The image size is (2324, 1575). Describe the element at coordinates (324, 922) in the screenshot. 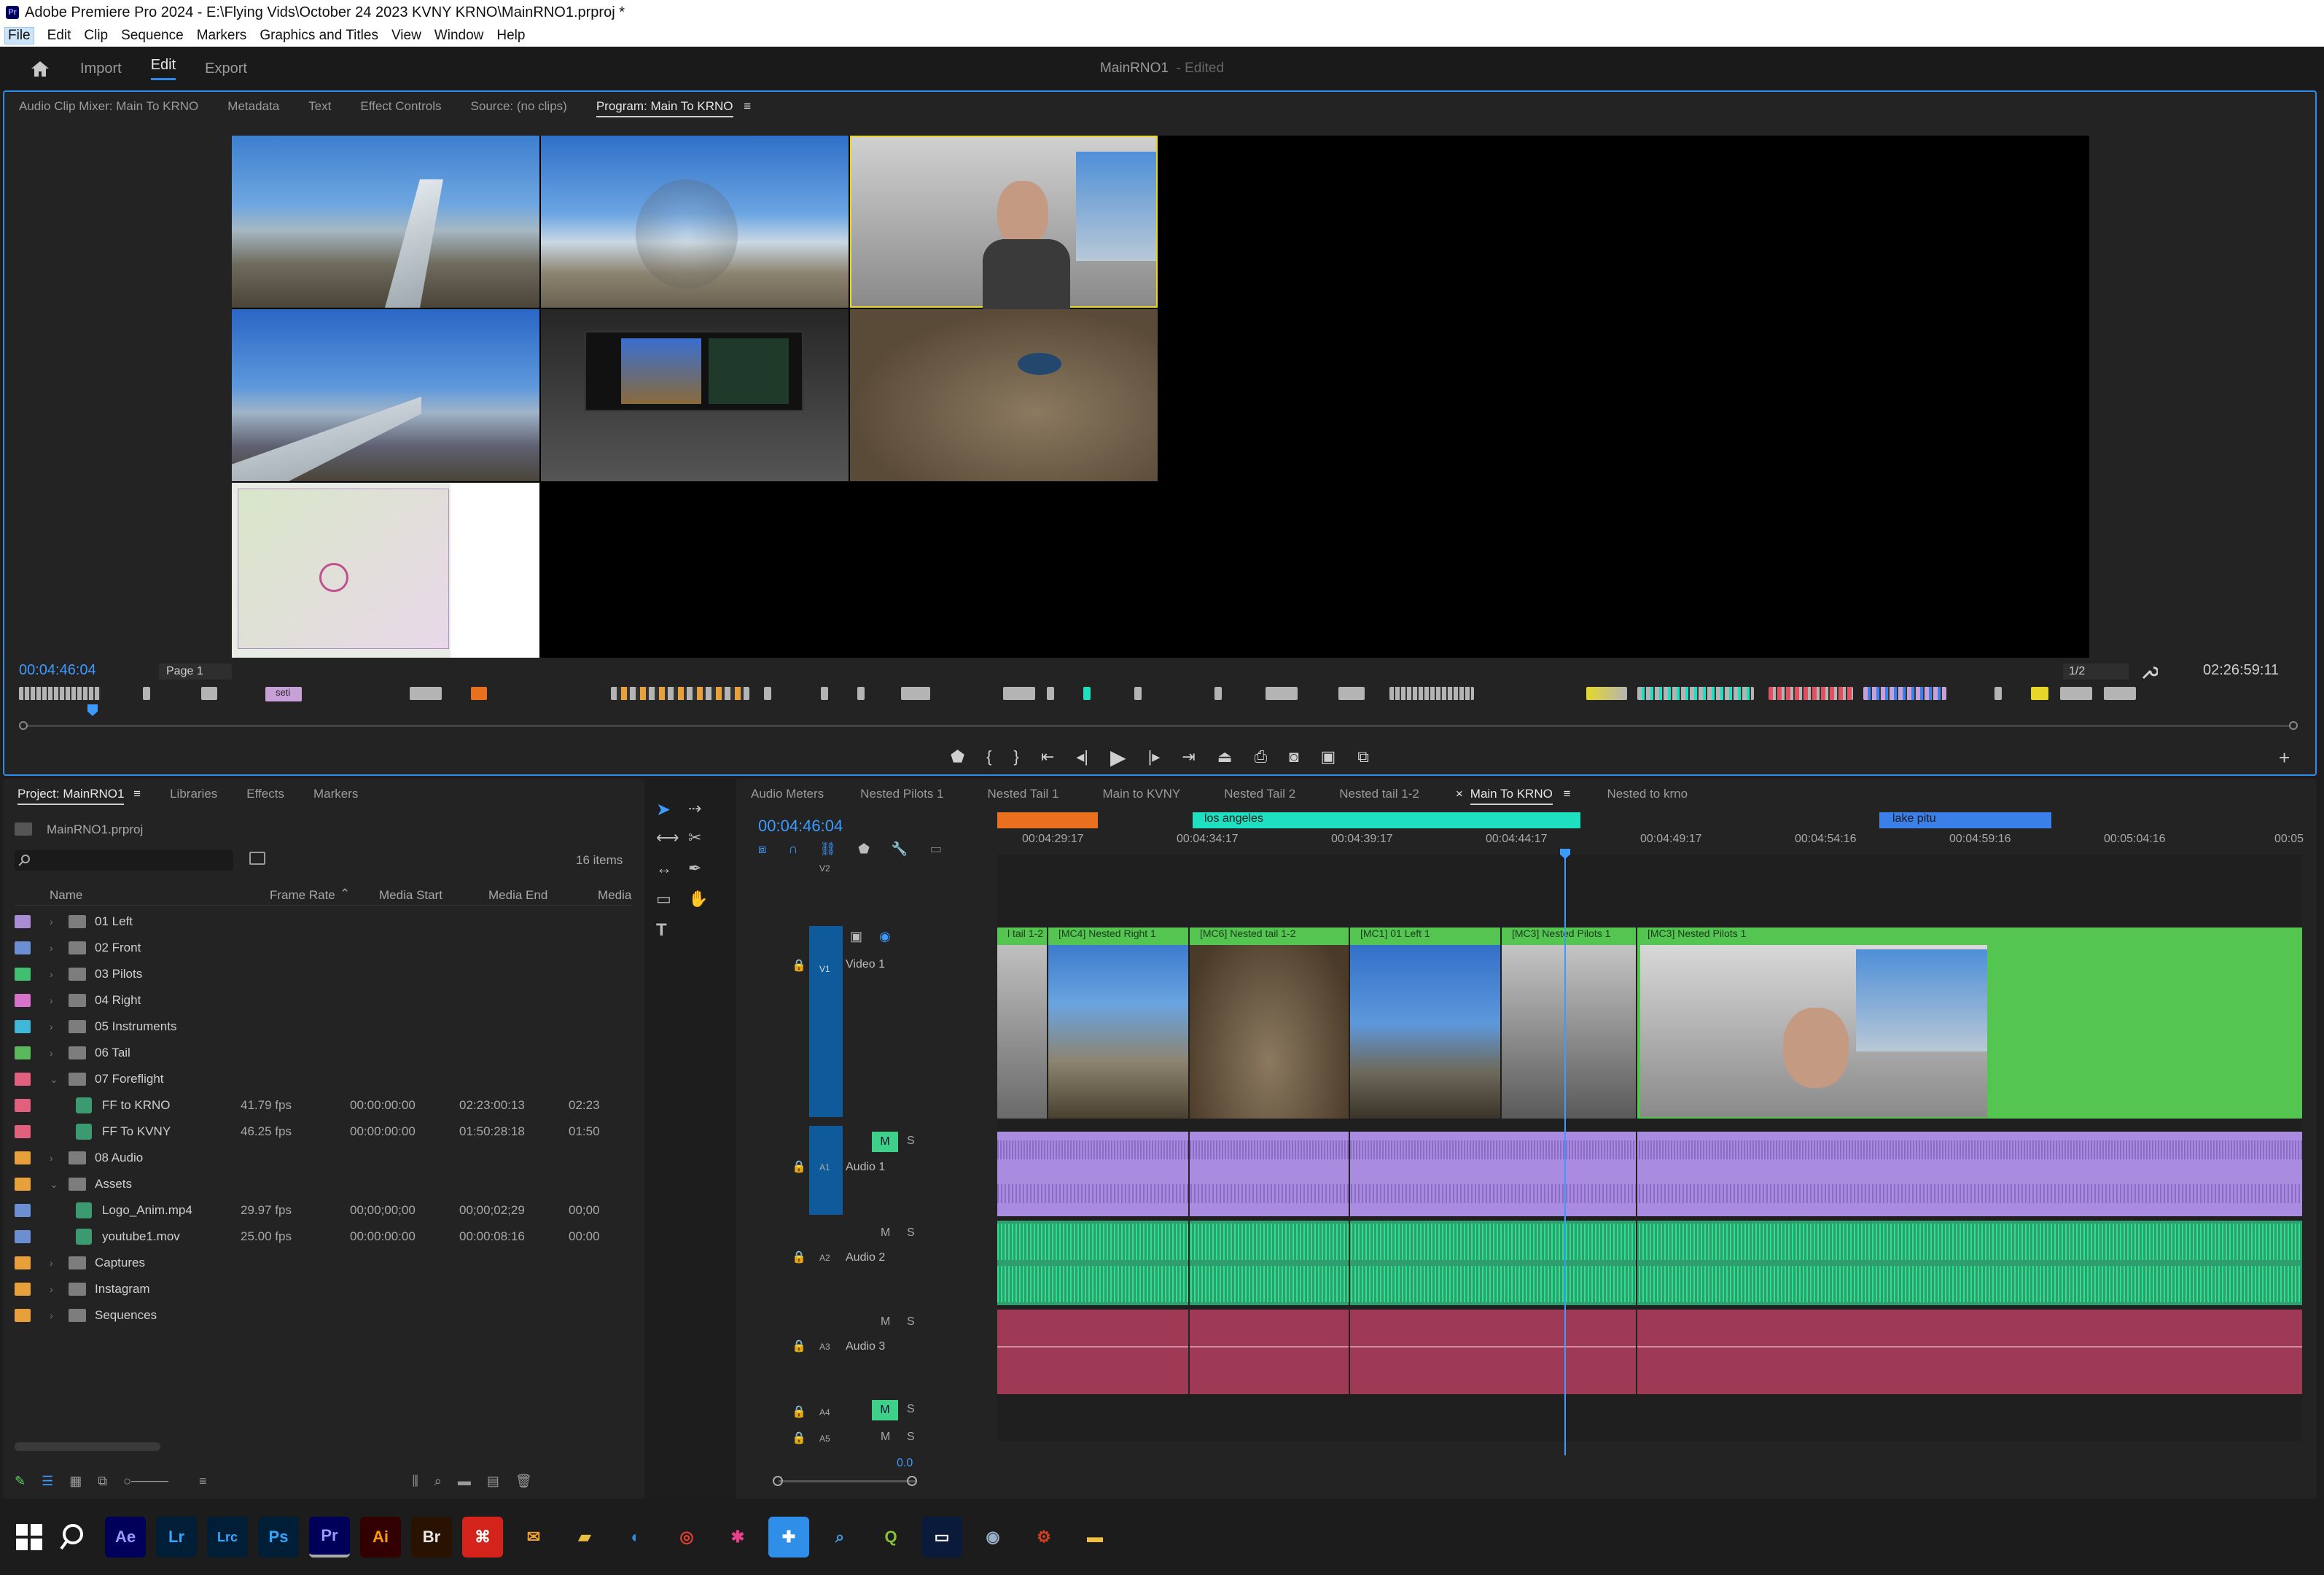

I see `list-item: › 01 Left` at that location.